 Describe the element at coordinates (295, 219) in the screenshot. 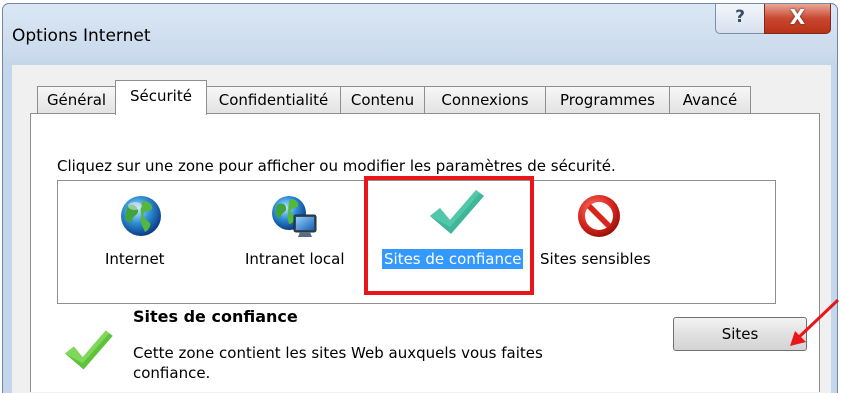

I see `intranet-globe-icon` at that location.